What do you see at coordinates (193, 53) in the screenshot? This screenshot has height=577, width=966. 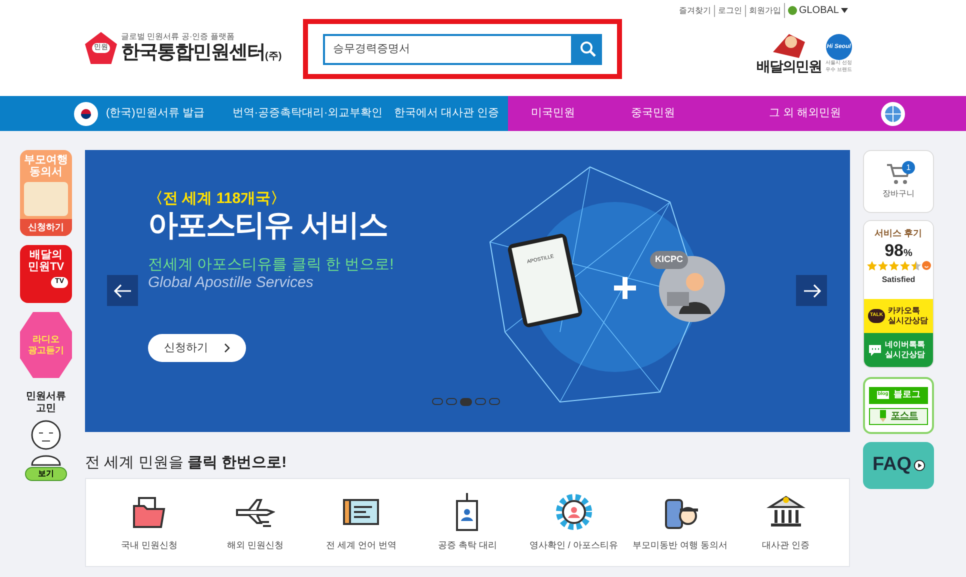 I see `brand-name: 한국통합민원센터` at bounding box center [193, 53].